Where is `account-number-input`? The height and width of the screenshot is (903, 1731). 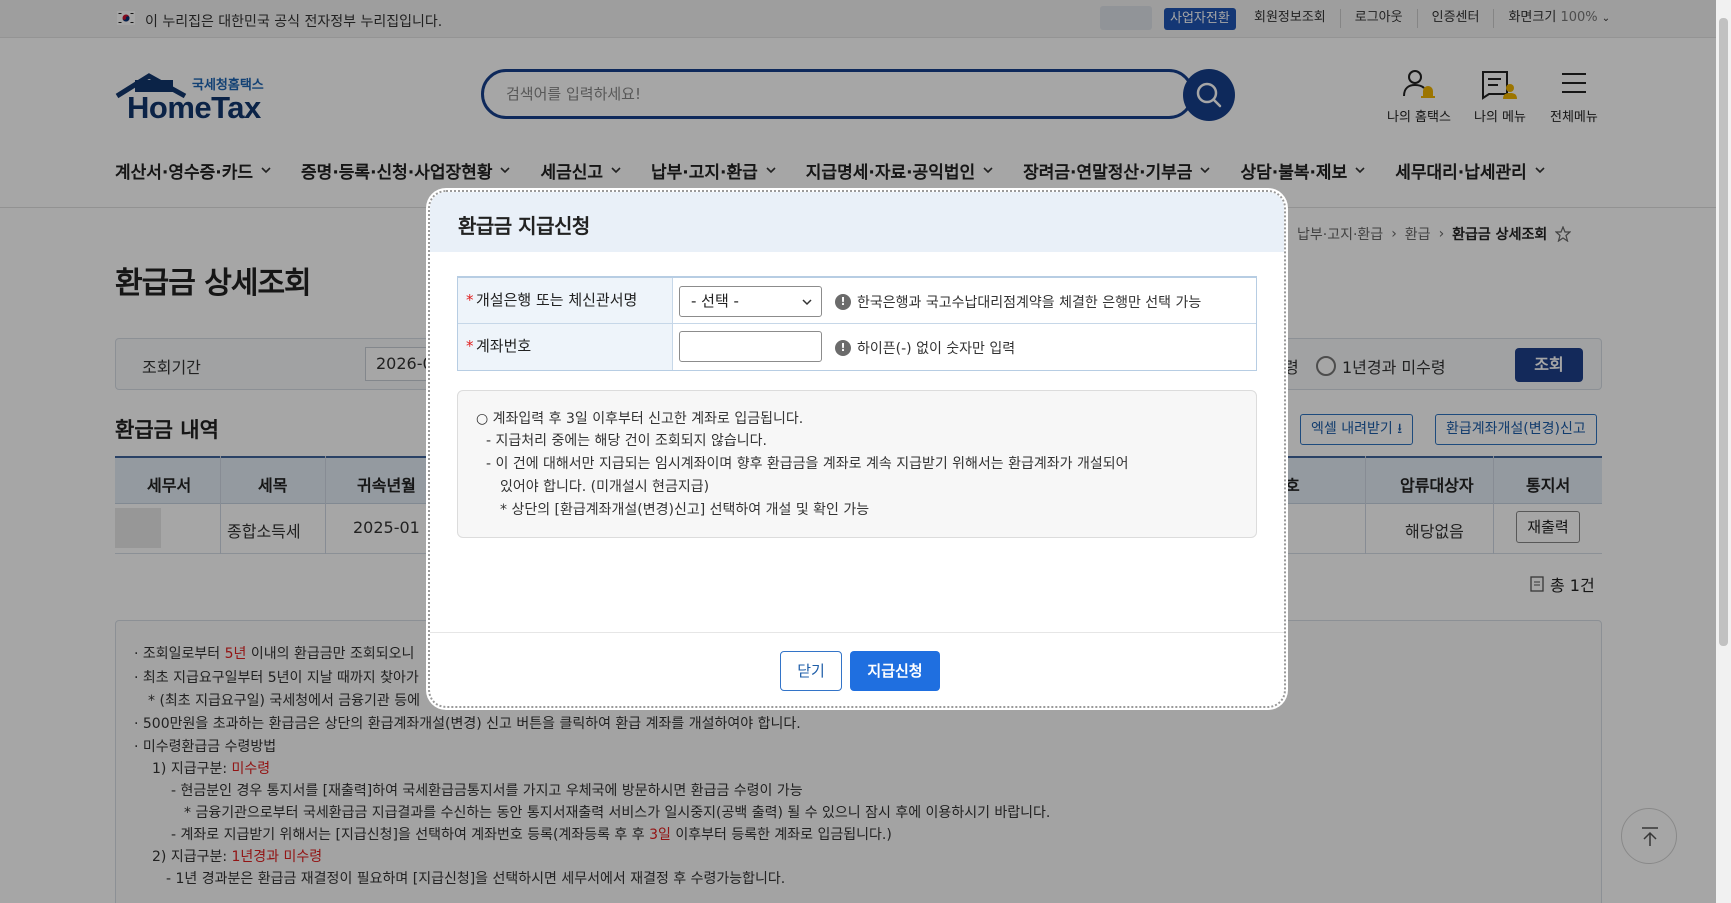
account-number-input is located at coordinates (750, 346).